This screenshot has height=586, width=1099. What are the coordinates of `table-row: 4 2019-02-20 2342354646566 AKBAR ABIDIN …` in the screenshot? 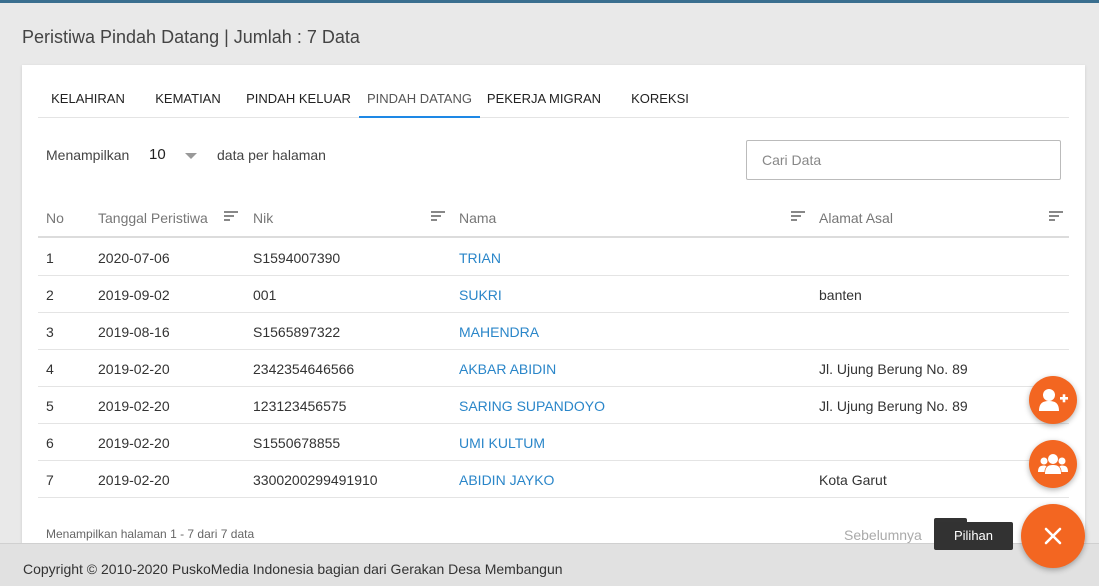 It's located at (553, 368).